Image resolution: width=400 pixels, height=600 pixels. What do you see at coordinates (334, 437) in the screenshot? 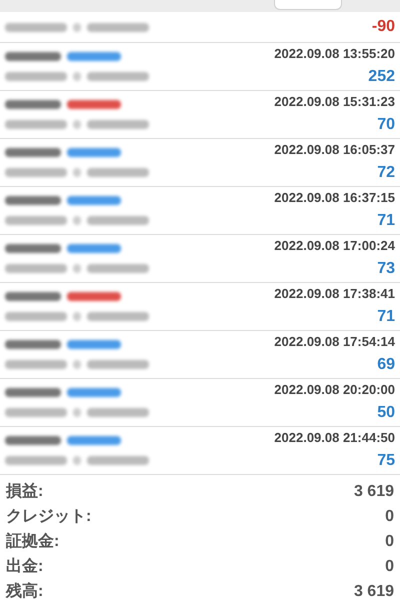
I see `trade-time: 2022.09.08 21:44:50` at bounding box center [334, 437].